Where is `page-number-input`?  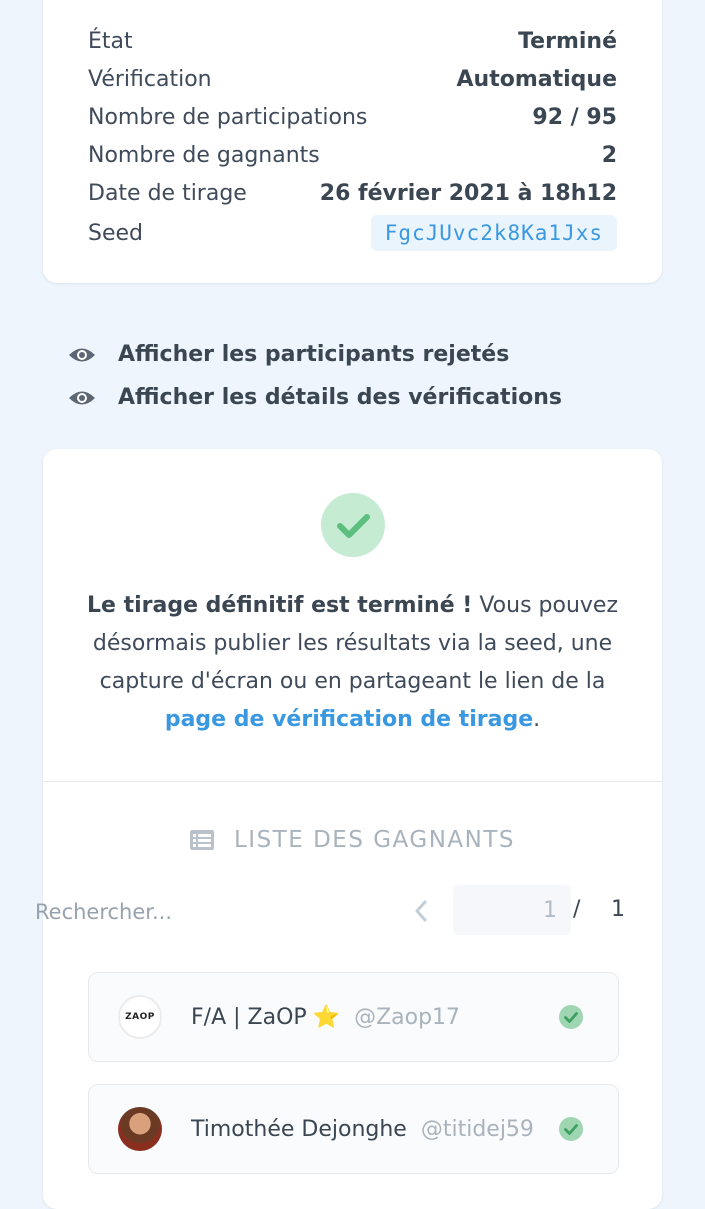 page-number-input is located at coordinates (512, 910).